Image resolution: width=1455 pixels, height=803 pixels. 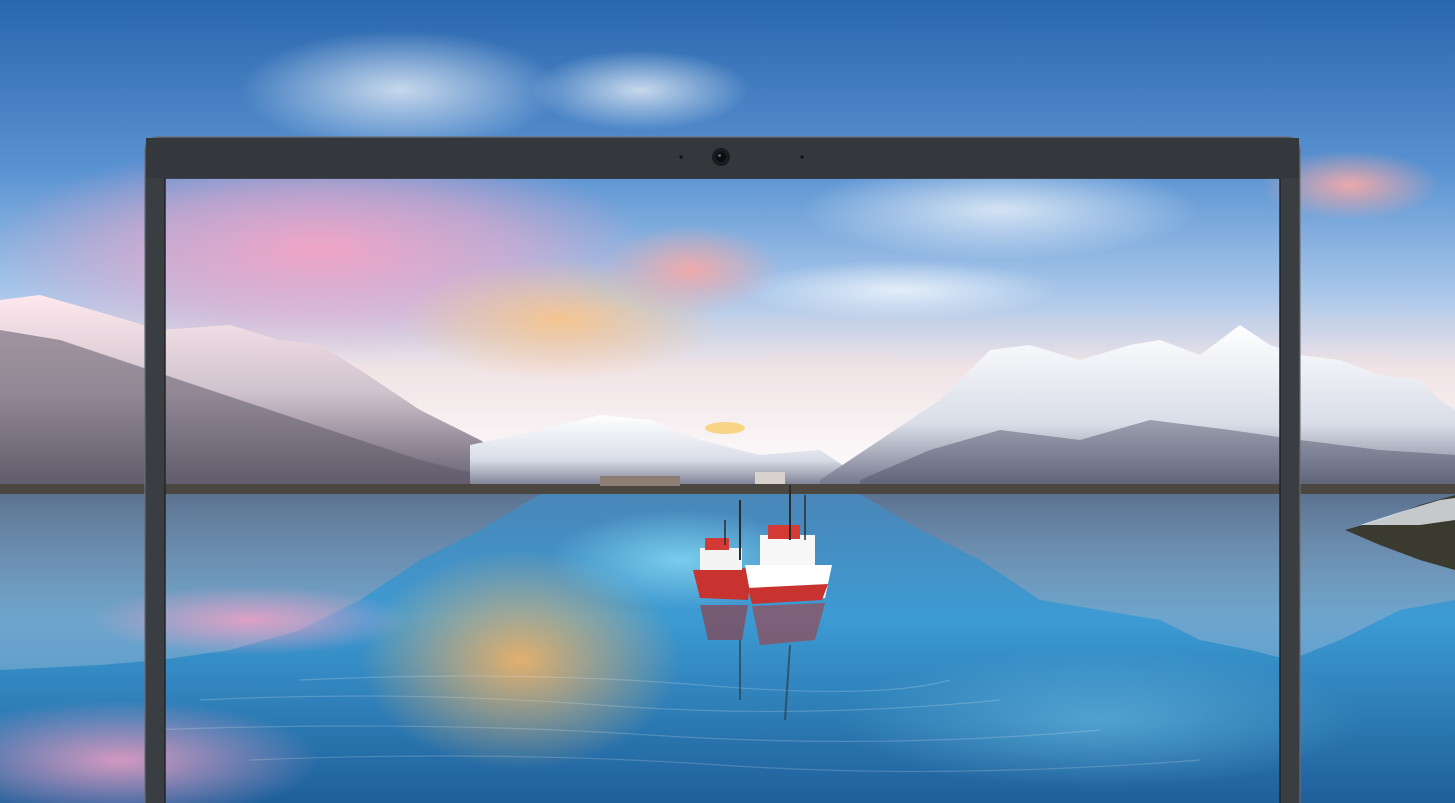 What do you see at coordinates (802, 157) in the screenshot?
I see `ambient-sensor-right` at bounding box center [802, 157].